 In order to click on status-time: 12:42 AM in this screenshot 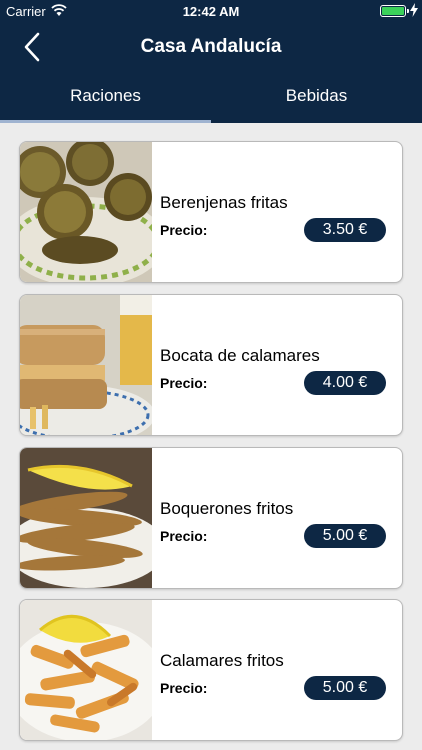, I will do `click(211, 11)`.